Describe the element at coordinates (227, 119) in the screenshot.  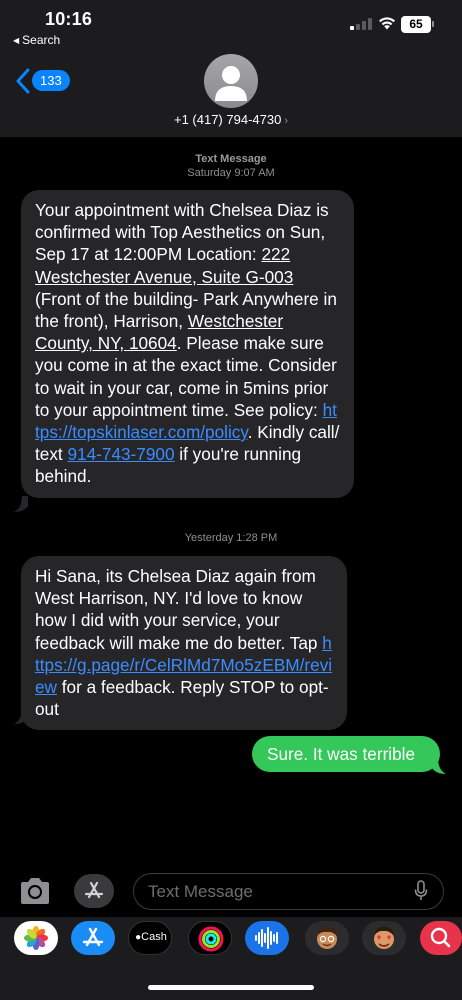
I see `contact-number: +1 (417) 794-4730` at that location.